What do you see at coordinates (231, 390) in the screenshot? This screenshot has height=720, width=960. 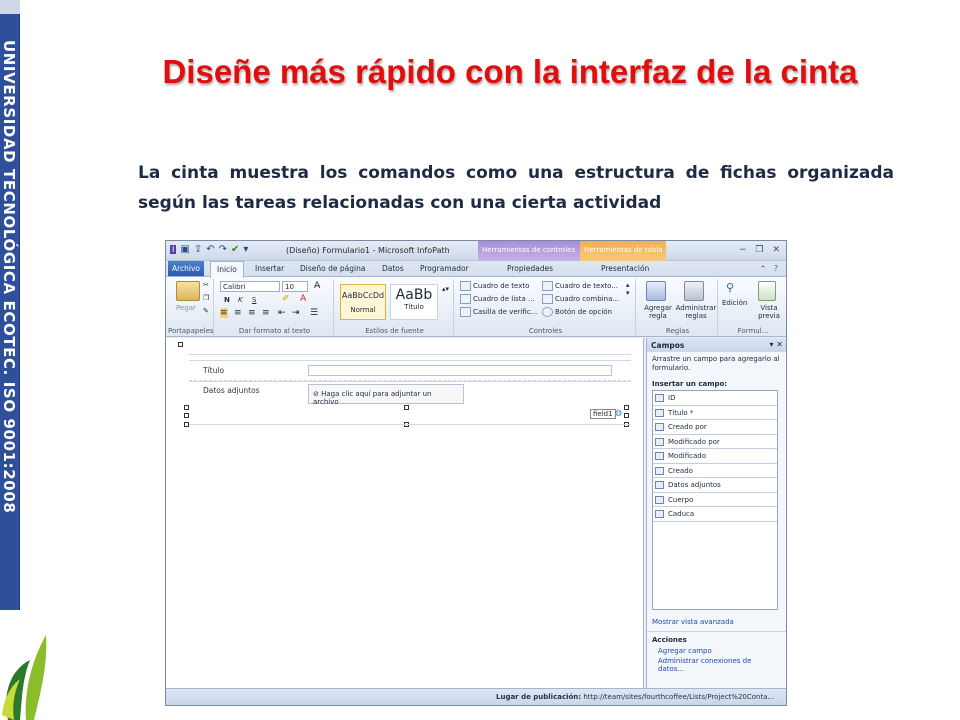 I see `row-label: Datos adjuntos` at bounding box center [231, 390].